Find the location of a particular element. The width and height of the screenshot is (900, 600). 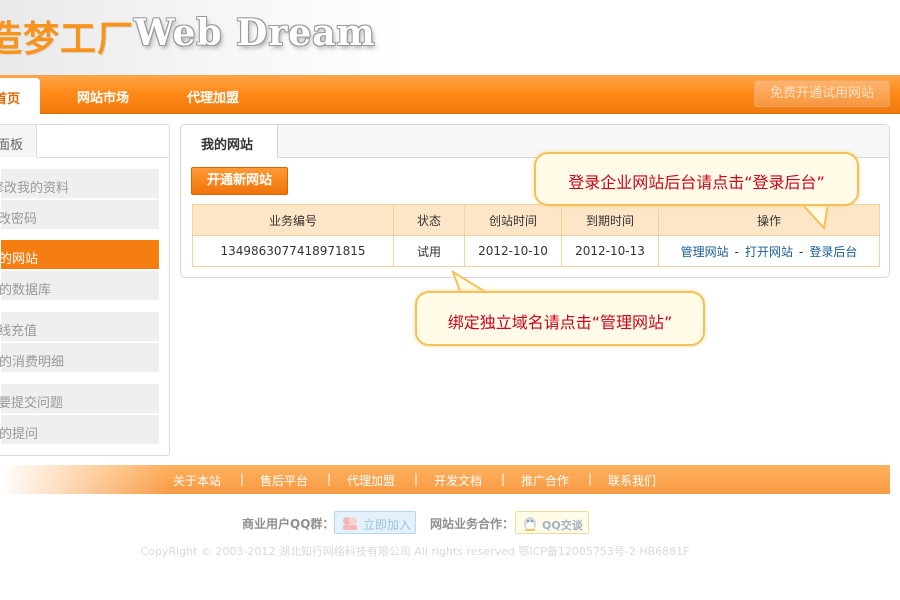

column-header: 操作 is located at coordinates (769, 220).